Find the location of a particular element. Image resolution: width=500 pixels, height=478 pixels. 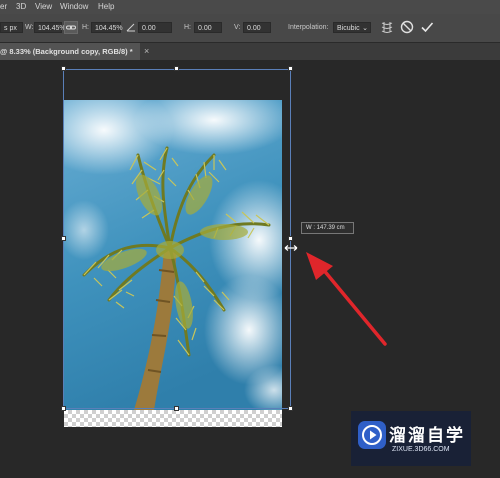

play-icon is located at coordinates (372, 435).